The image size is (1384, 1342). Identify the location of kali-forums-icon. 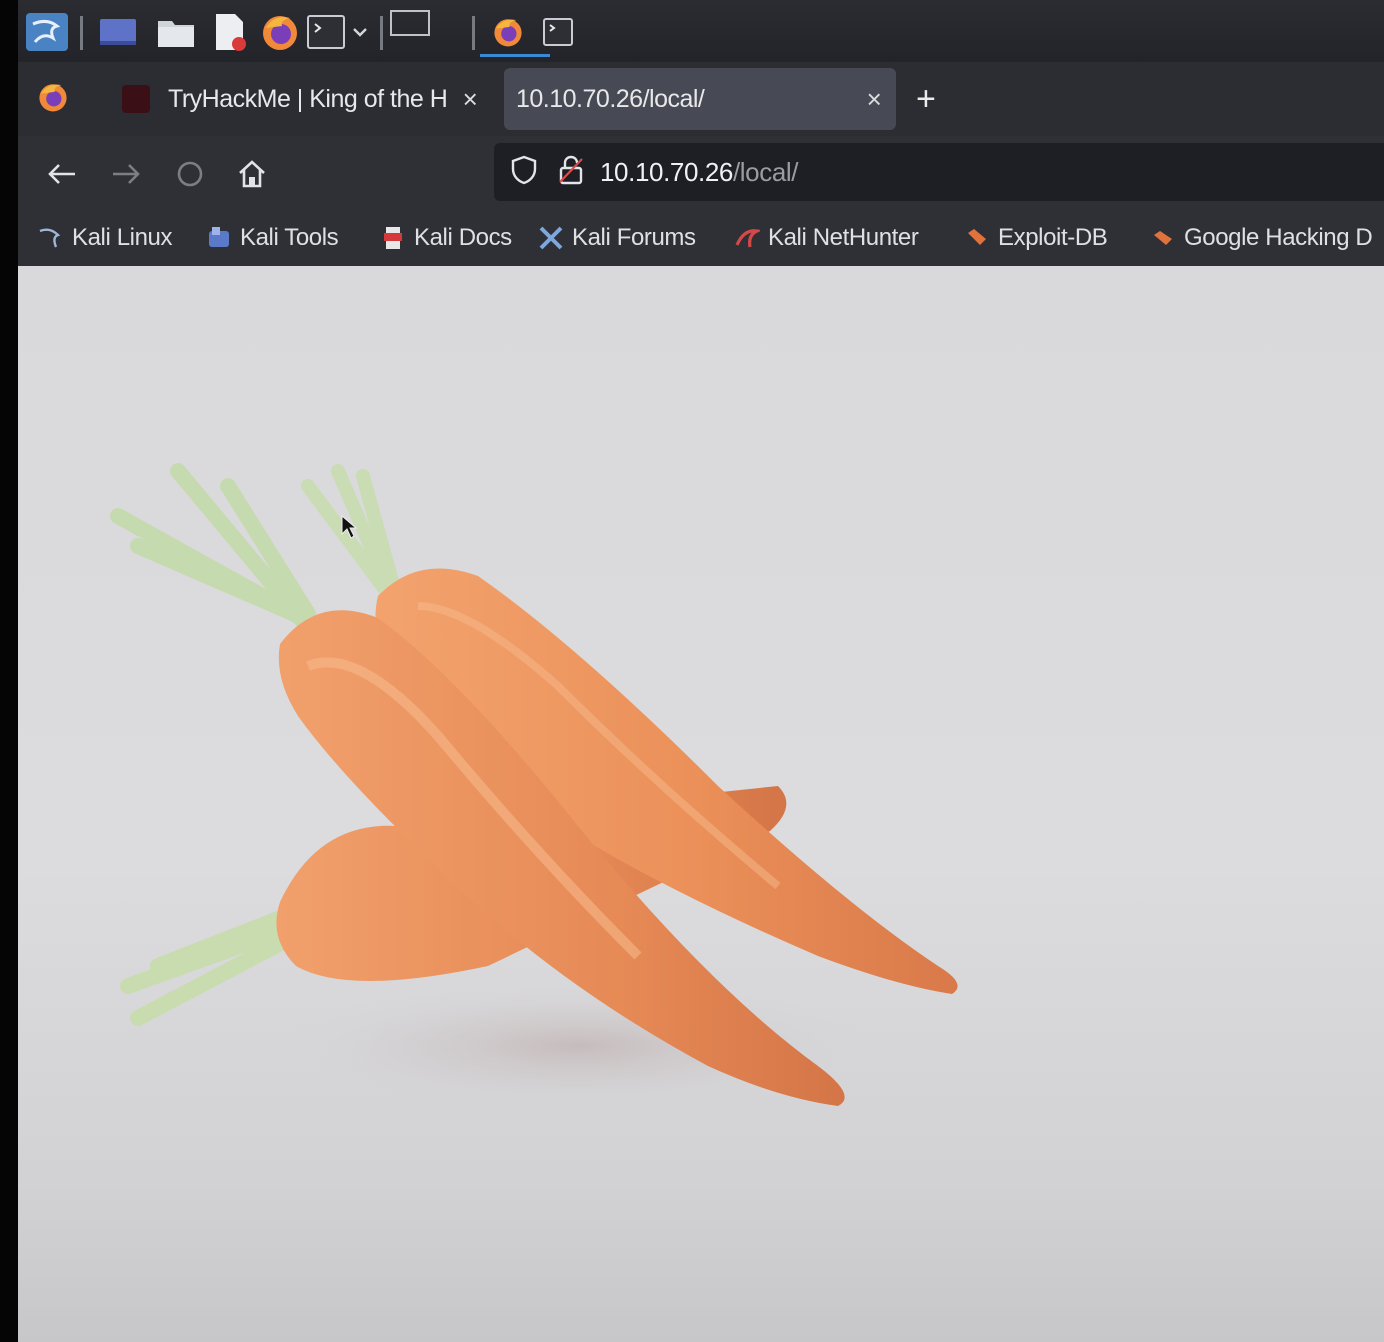
(551, 238).